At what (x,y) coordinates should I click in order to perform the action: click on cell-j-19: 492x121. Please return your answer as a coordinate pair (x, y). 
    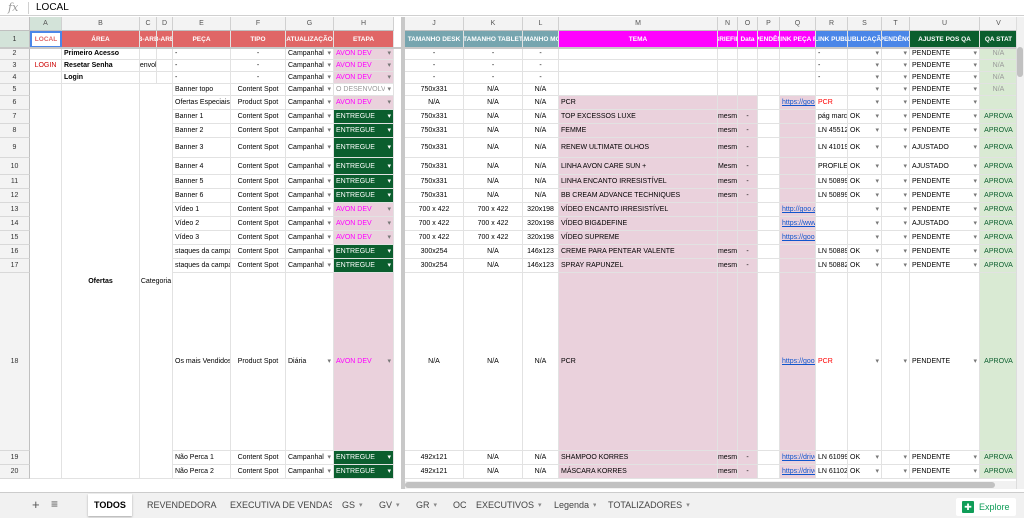
    Looking at the image, I should click on (434, 458).